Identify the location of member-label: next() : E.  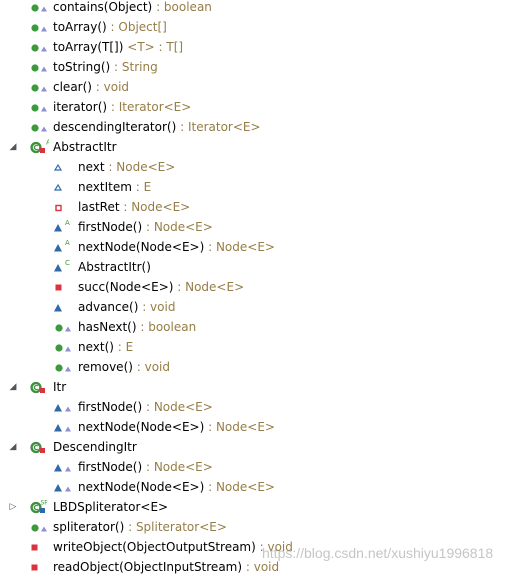
(106, 347).